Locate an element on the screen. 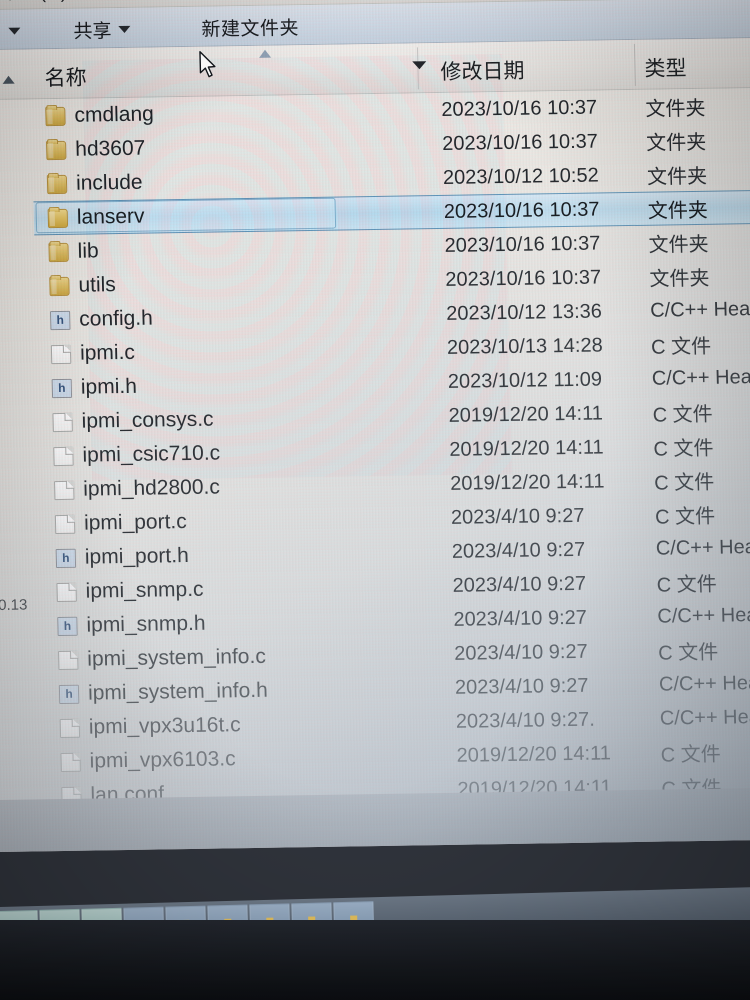 This screenshot has height=1000, width=750. file-date-cell: 2023/10/13 14:28 is located at coordinates (524, 346).